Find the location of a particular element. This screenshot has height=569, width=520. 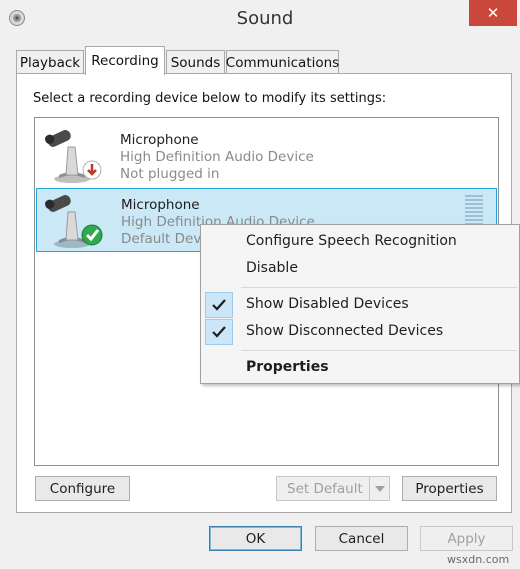

menu-item-disable: Disable is located at coordinates (360, 269).